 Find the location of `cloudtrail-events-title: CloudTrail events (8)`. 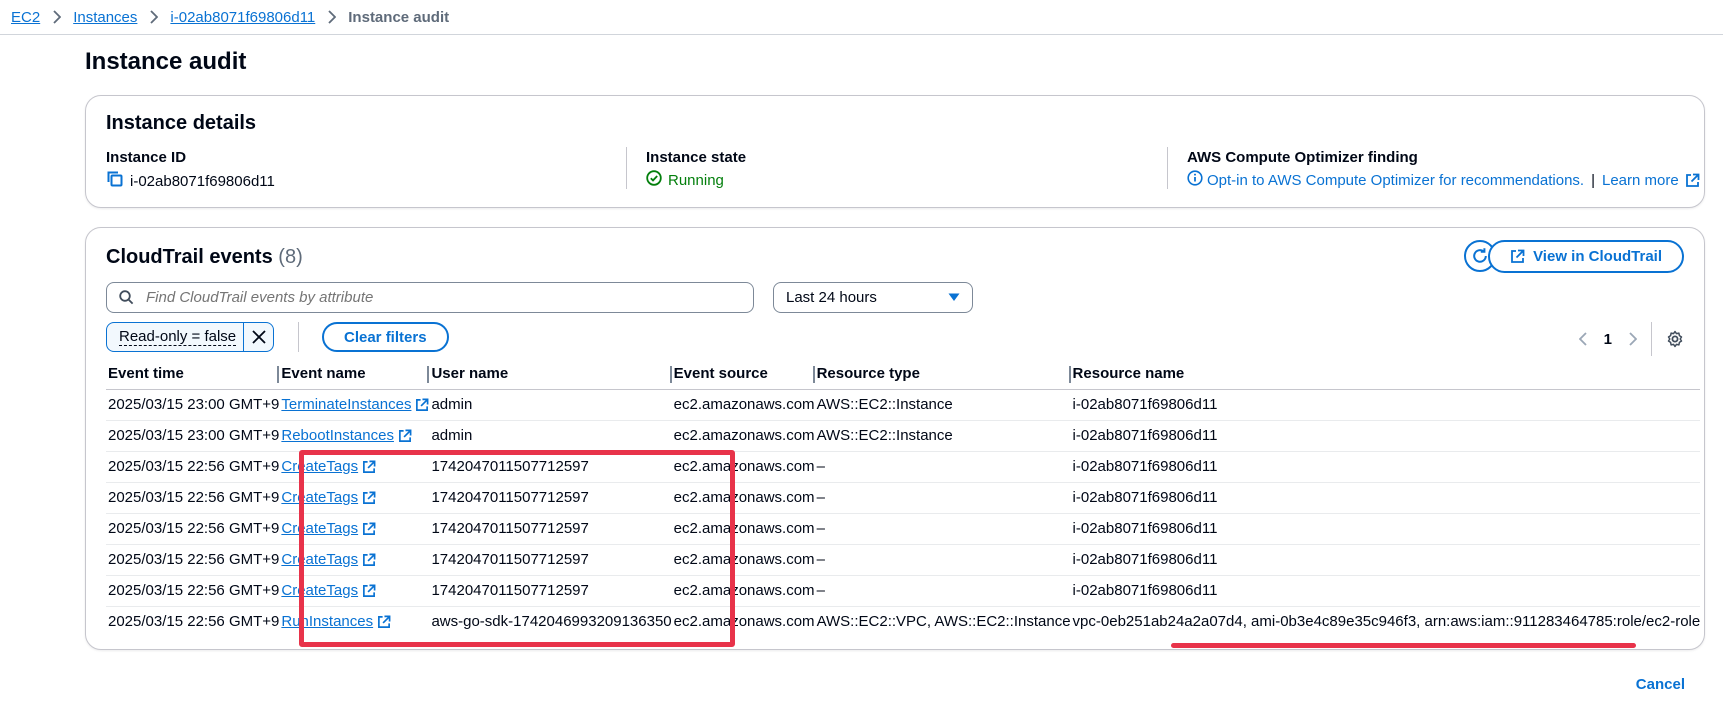

cloudtrail-events-title: CloudTrail events (8) is located at coordinates (204, 257).